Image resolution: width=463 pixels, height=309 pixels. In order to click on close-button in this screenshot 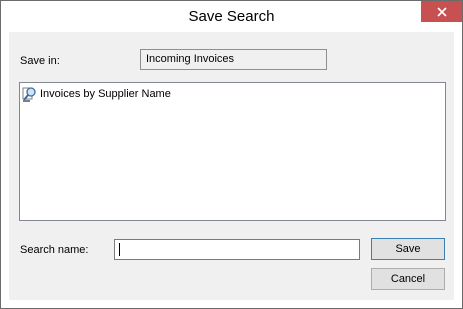, I will do `click(441, 11)`.